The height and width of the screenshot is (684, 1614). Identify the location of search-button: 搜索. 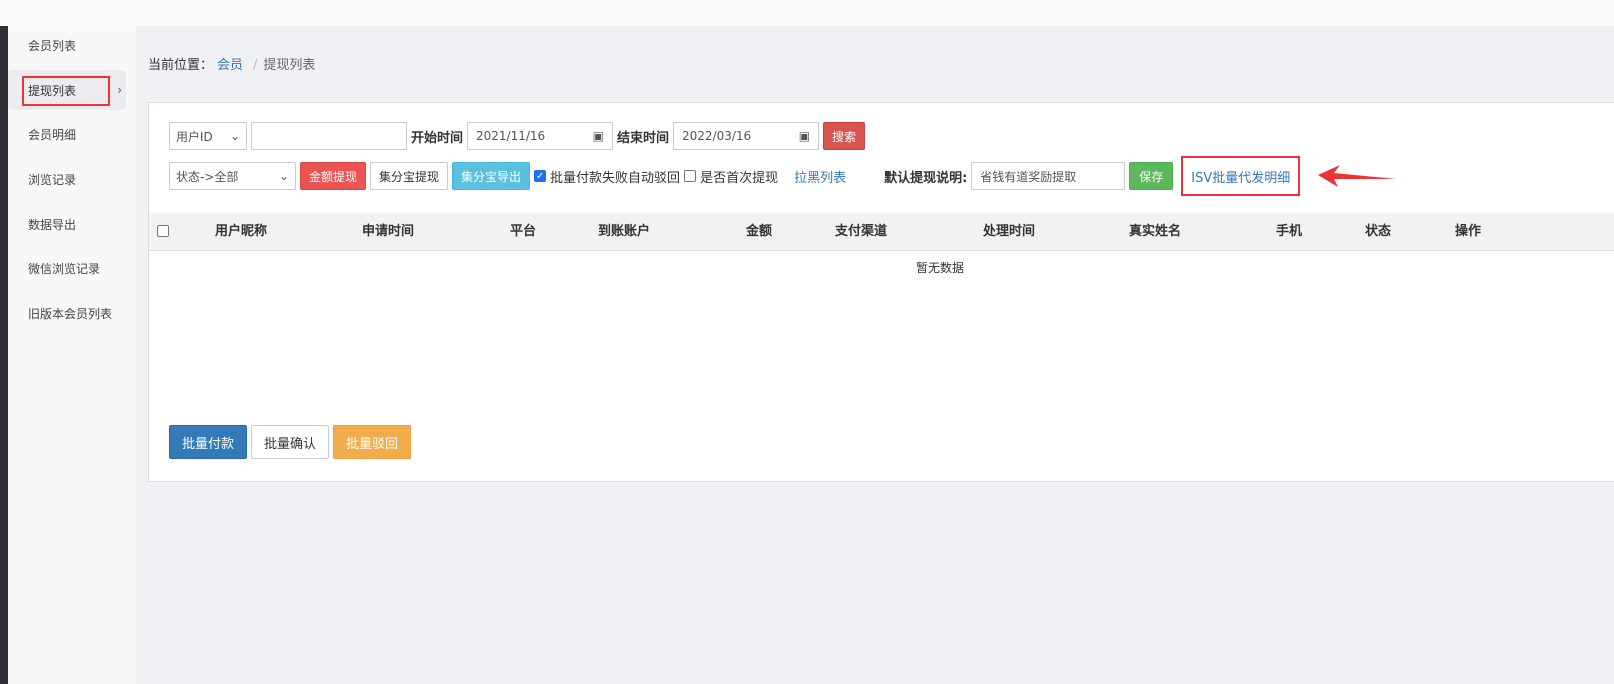
(844, 136).